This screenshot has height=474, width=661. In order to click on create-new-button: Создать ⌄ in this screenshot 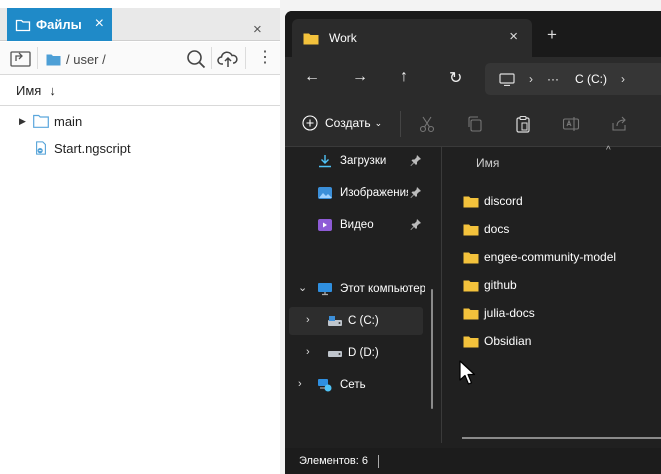, I will do `click(342, 123)`.